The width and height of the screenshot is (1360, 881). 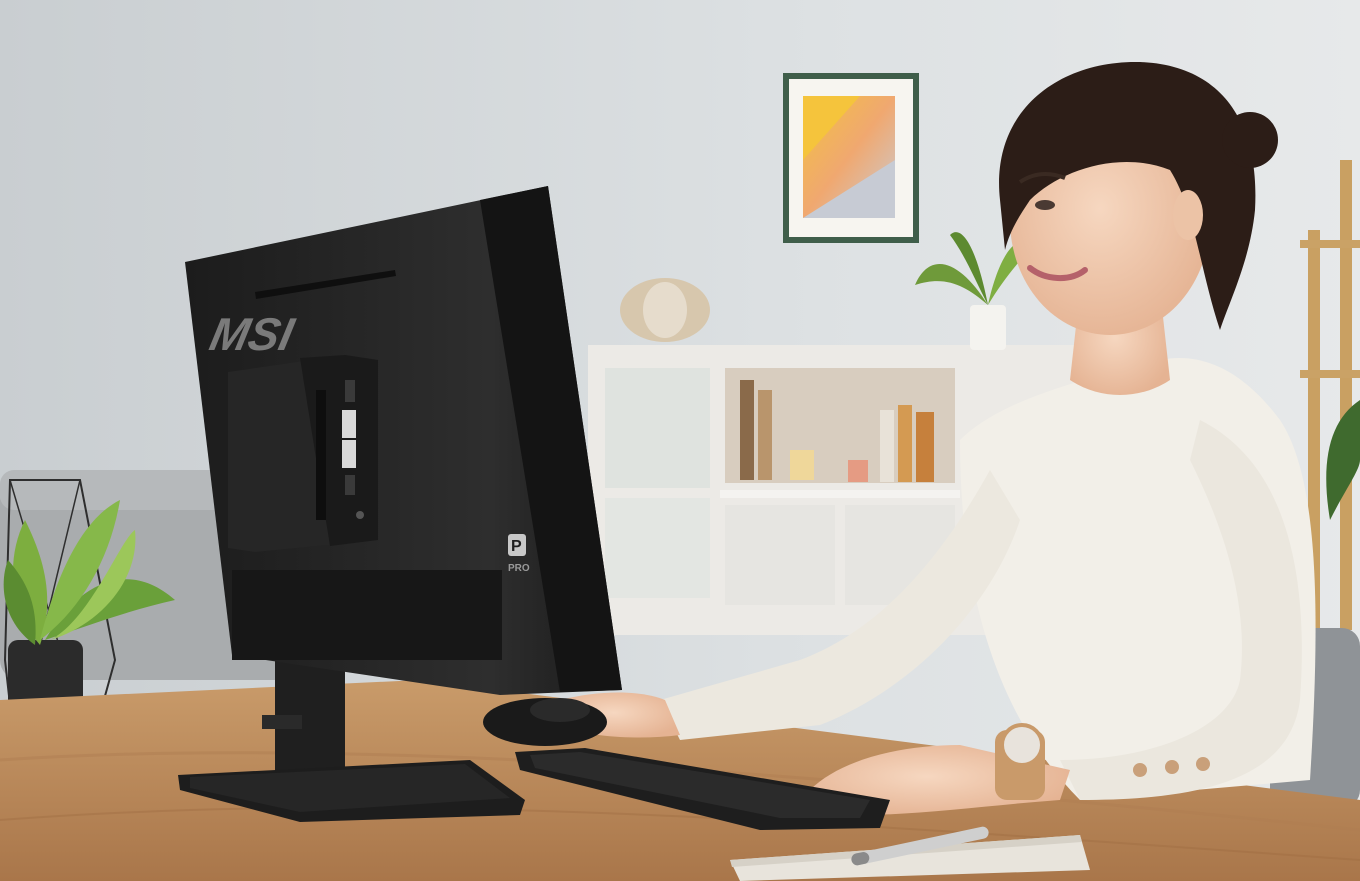 What do you see at coordinates (321, 455) in the screenshot?
I see `vent` at bounding box center [321, 455].